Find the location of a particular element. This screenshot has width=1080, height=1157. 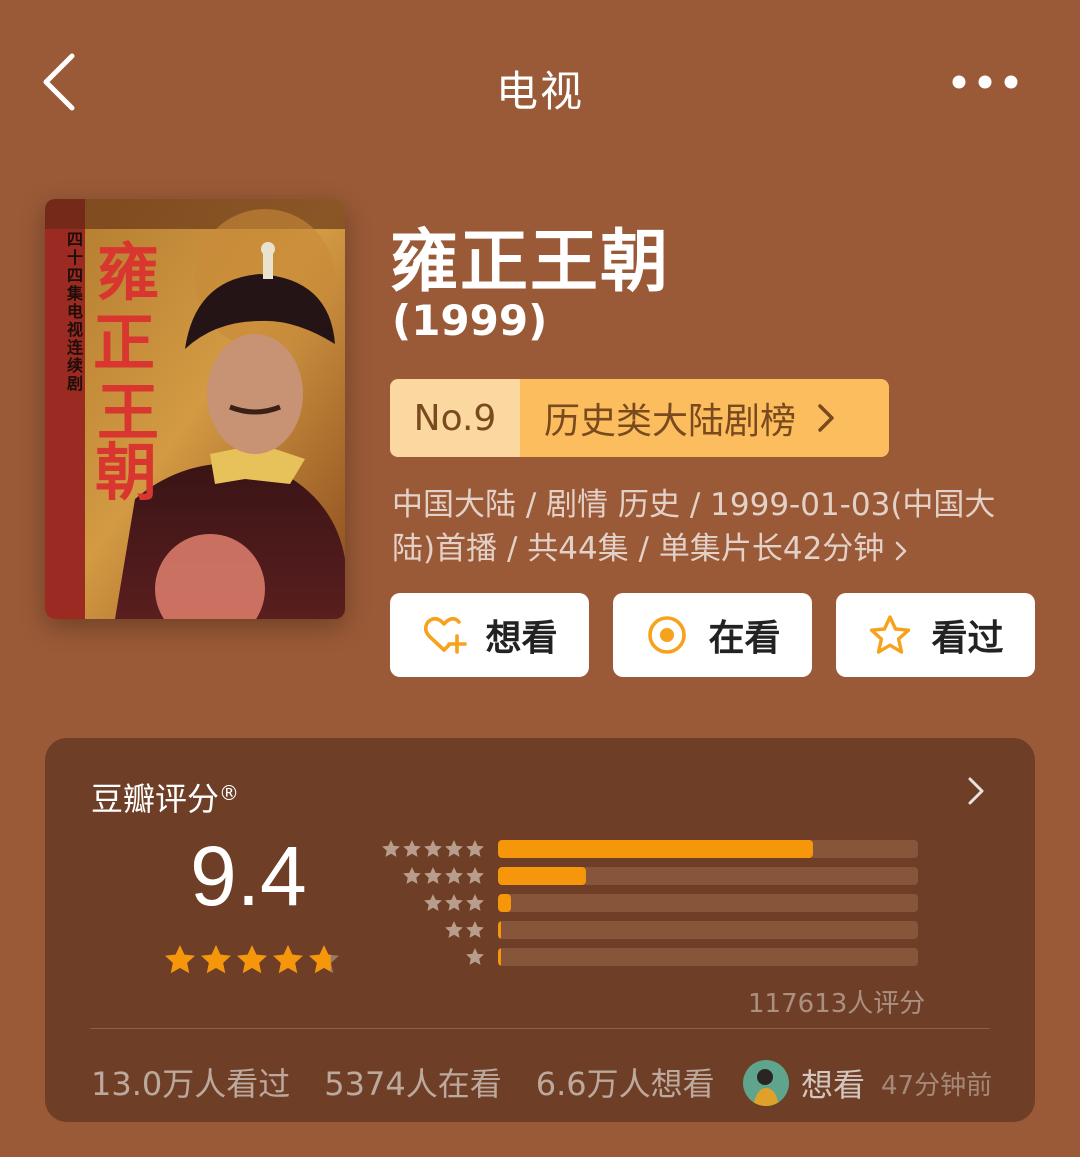

page-title: 电视 is located at coordinates (539, 91).